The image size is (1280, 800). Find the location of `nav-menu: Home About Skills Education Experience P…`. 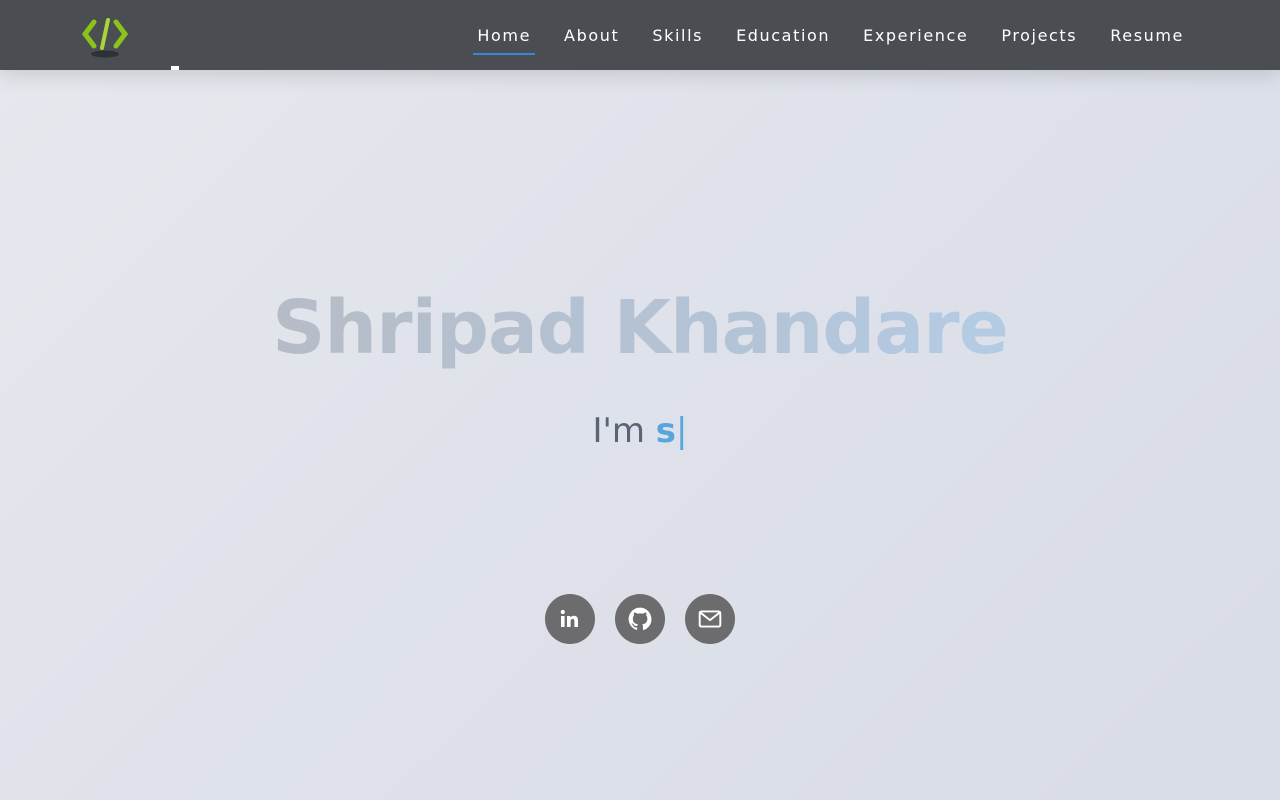

nav-menu: Home About Skills Education Experience P… is located at coordinates (829, 35).